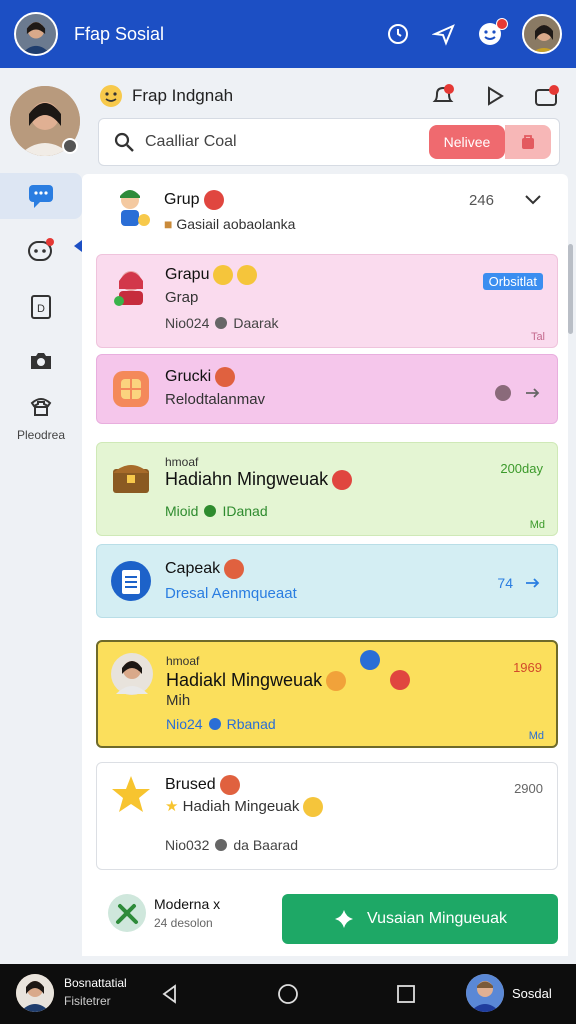  Describe the element at coordinates (244, 680) in the screenshot. I see `card-title: Hadiakl Mingweuak` at that location.